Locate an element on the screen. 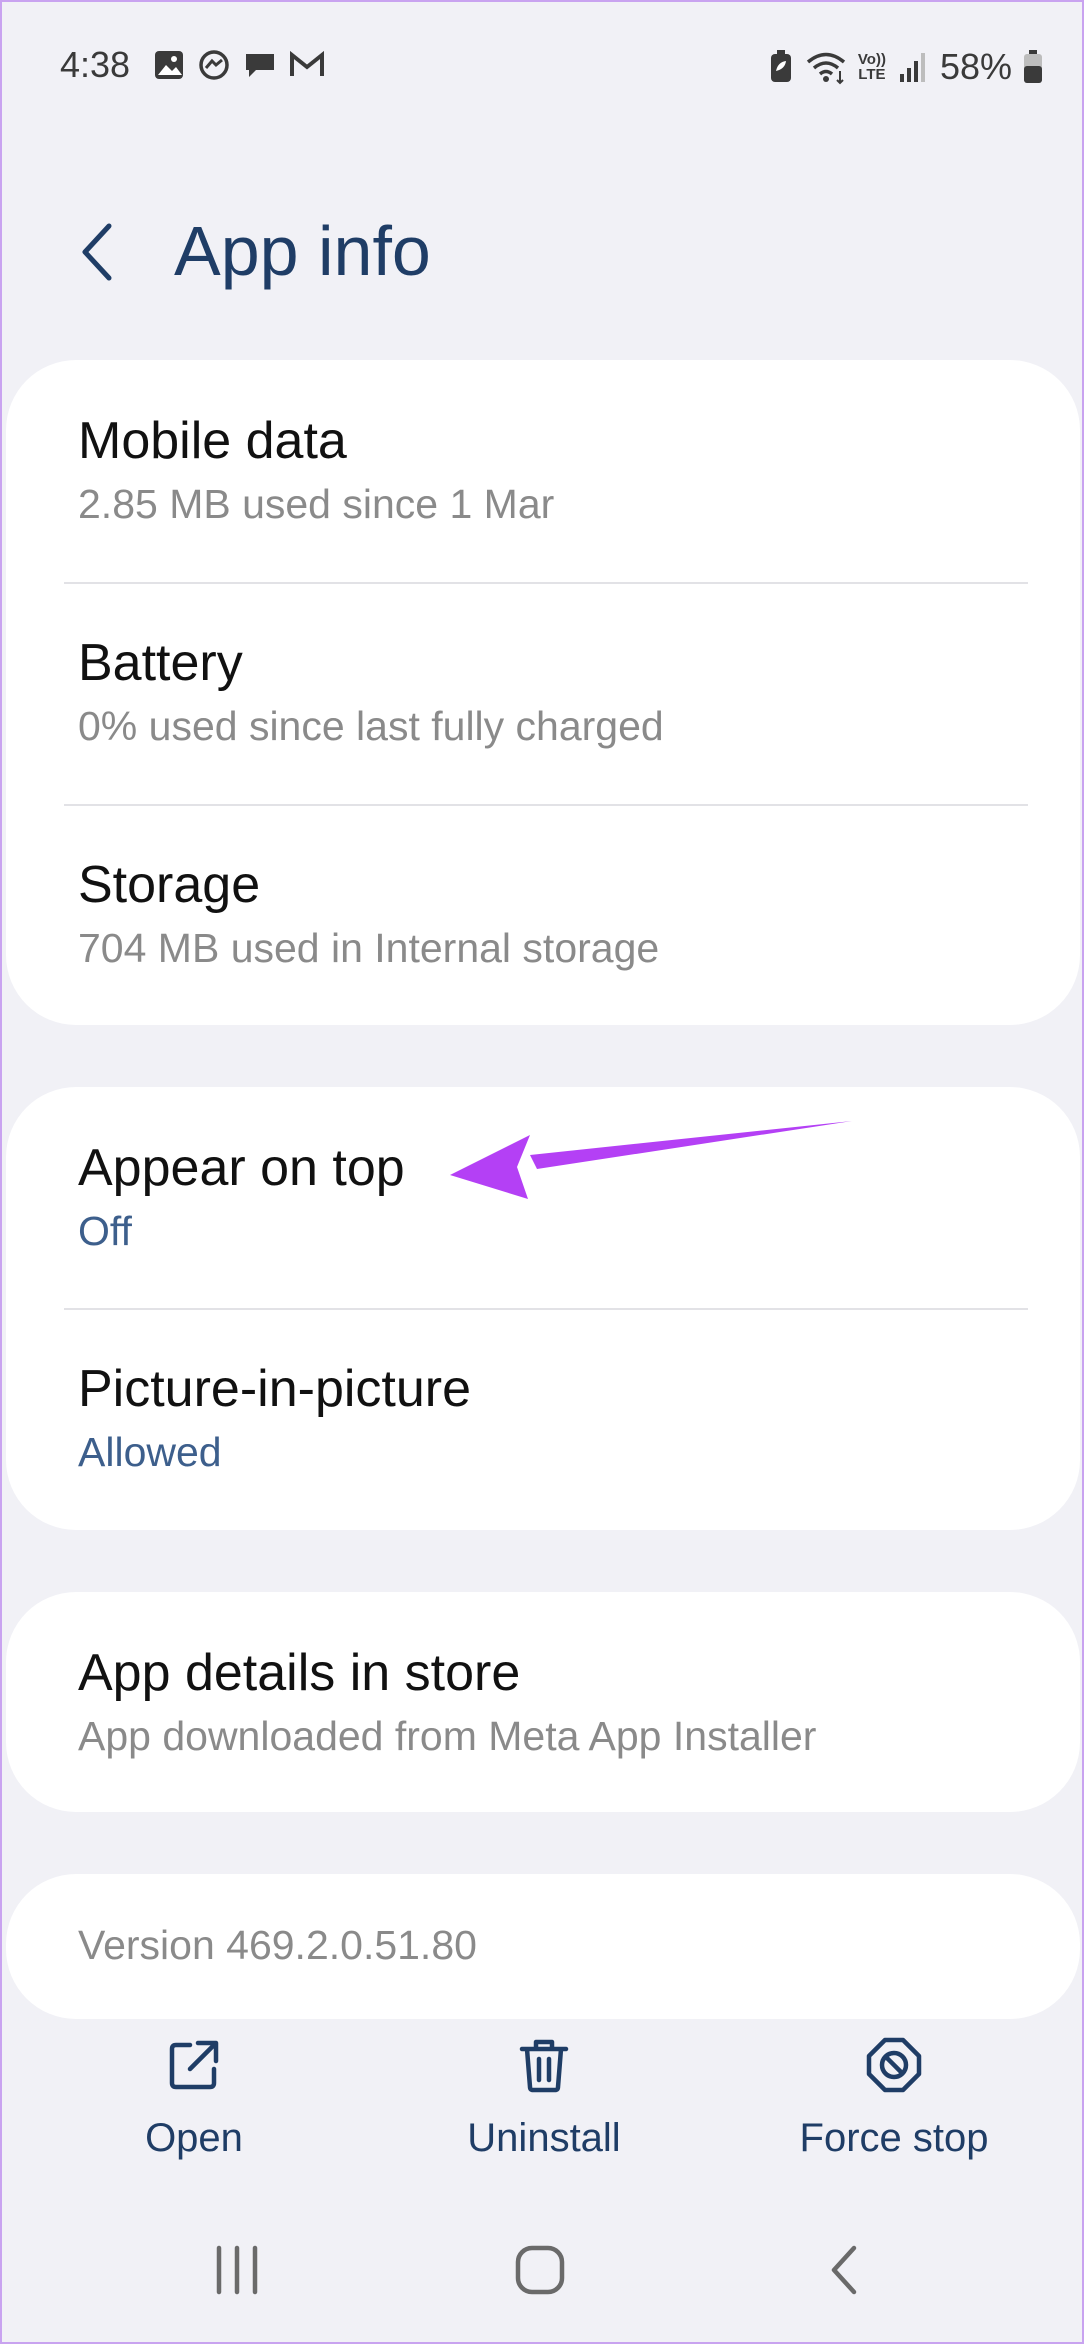  app-bar: App info is located at coordinates (542, 252).